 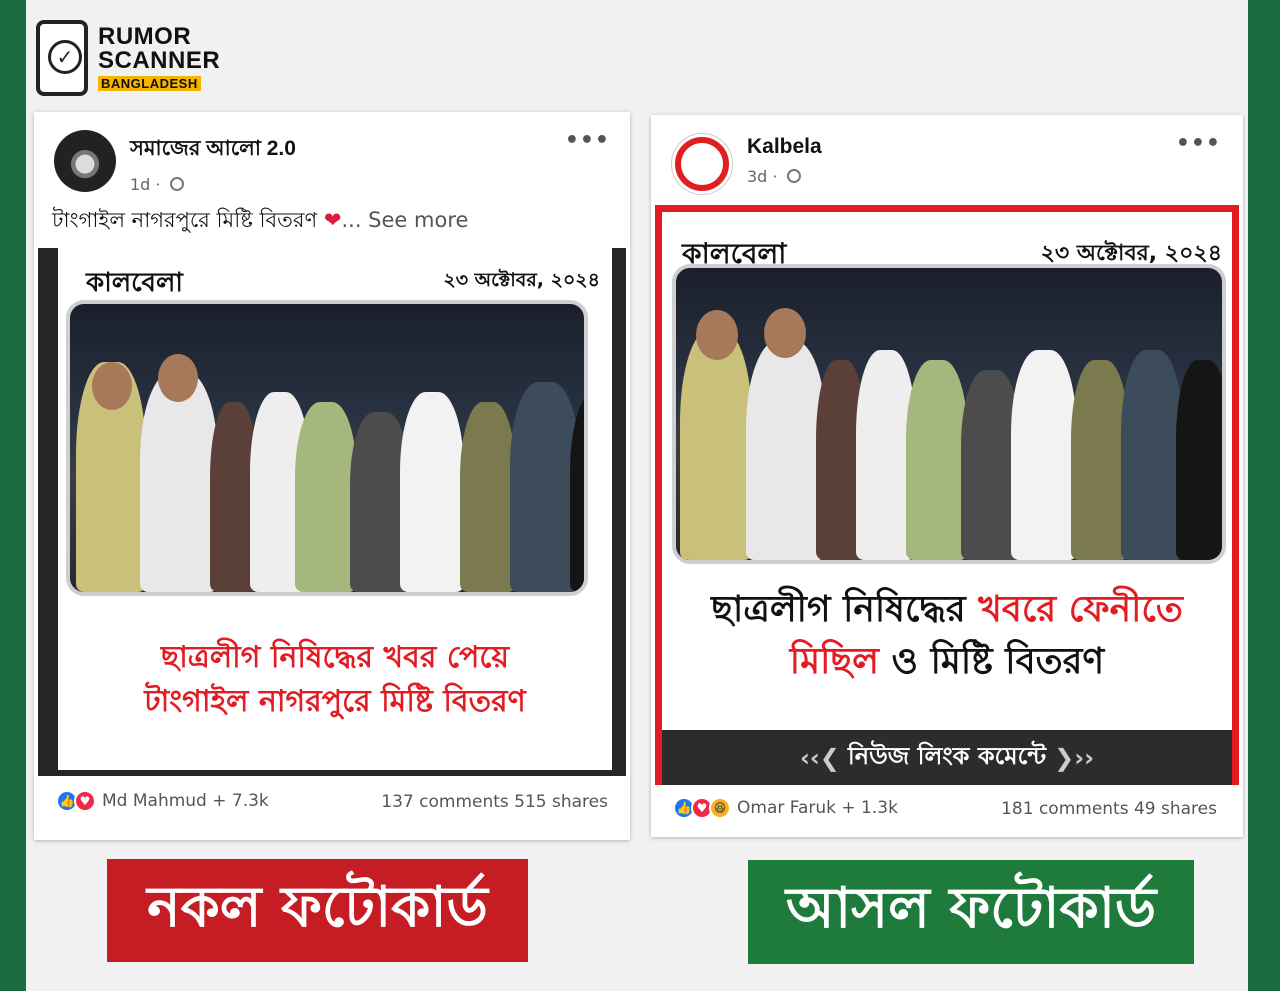 I want to click on post-time: 1d ·, so click(x=213, y=184).